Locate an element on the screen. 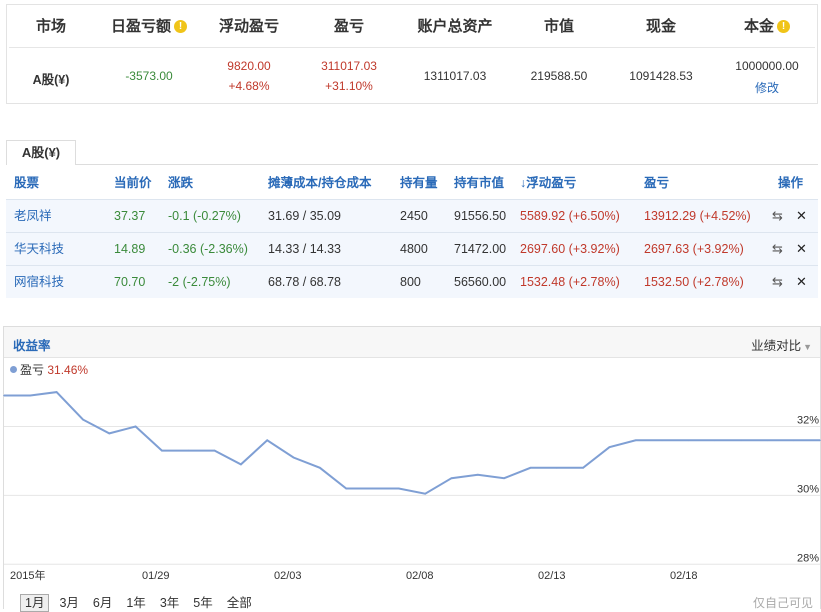  cell-change: -0.1 (-0.27%) is located at coordinates (204, 216).